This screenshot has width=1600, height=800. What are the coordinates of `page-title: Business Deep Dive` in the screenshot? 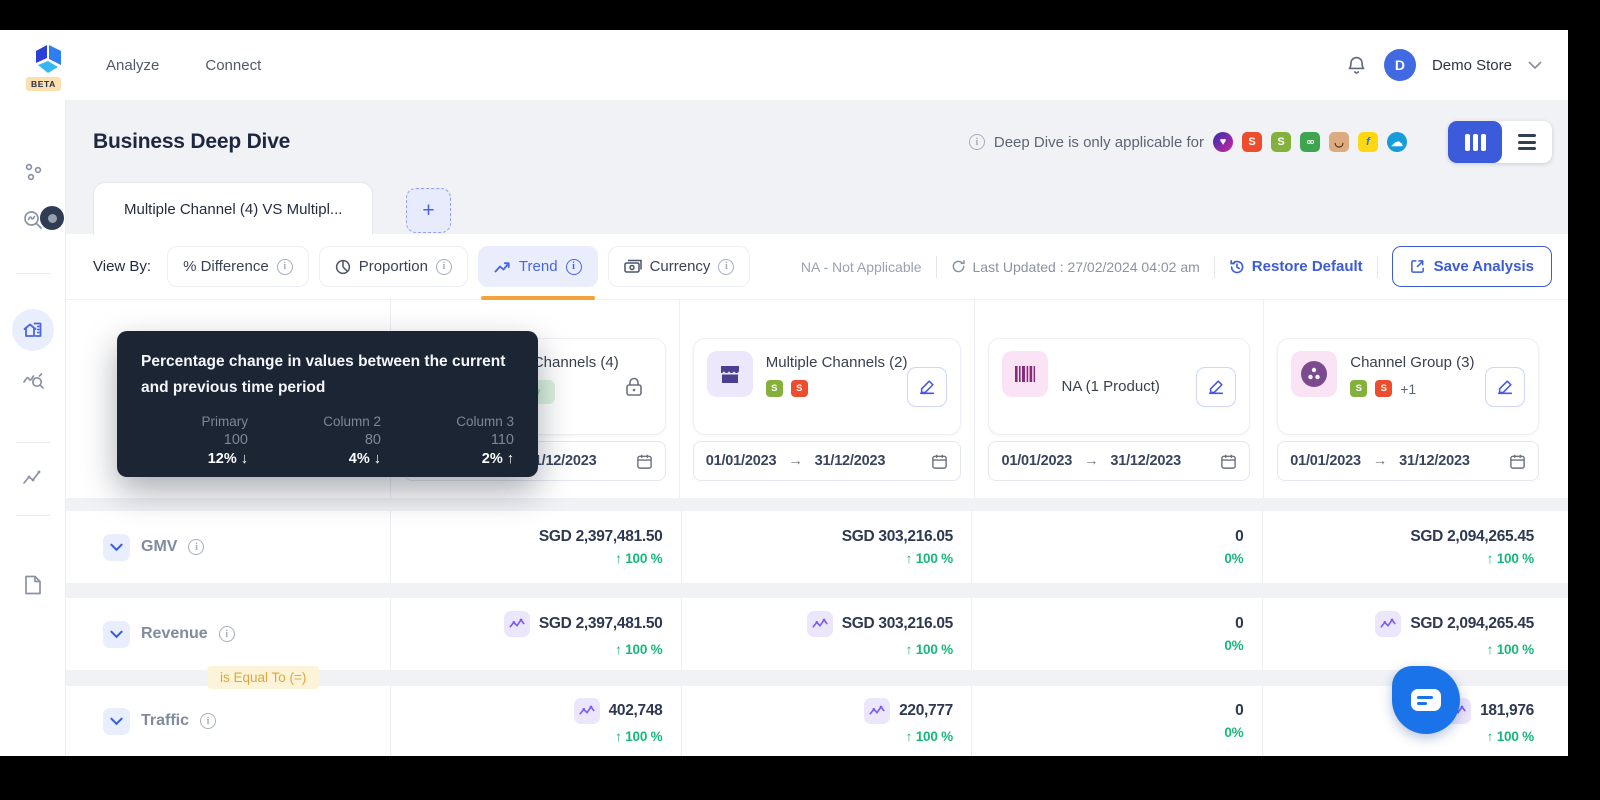 It's located at (192, 141).